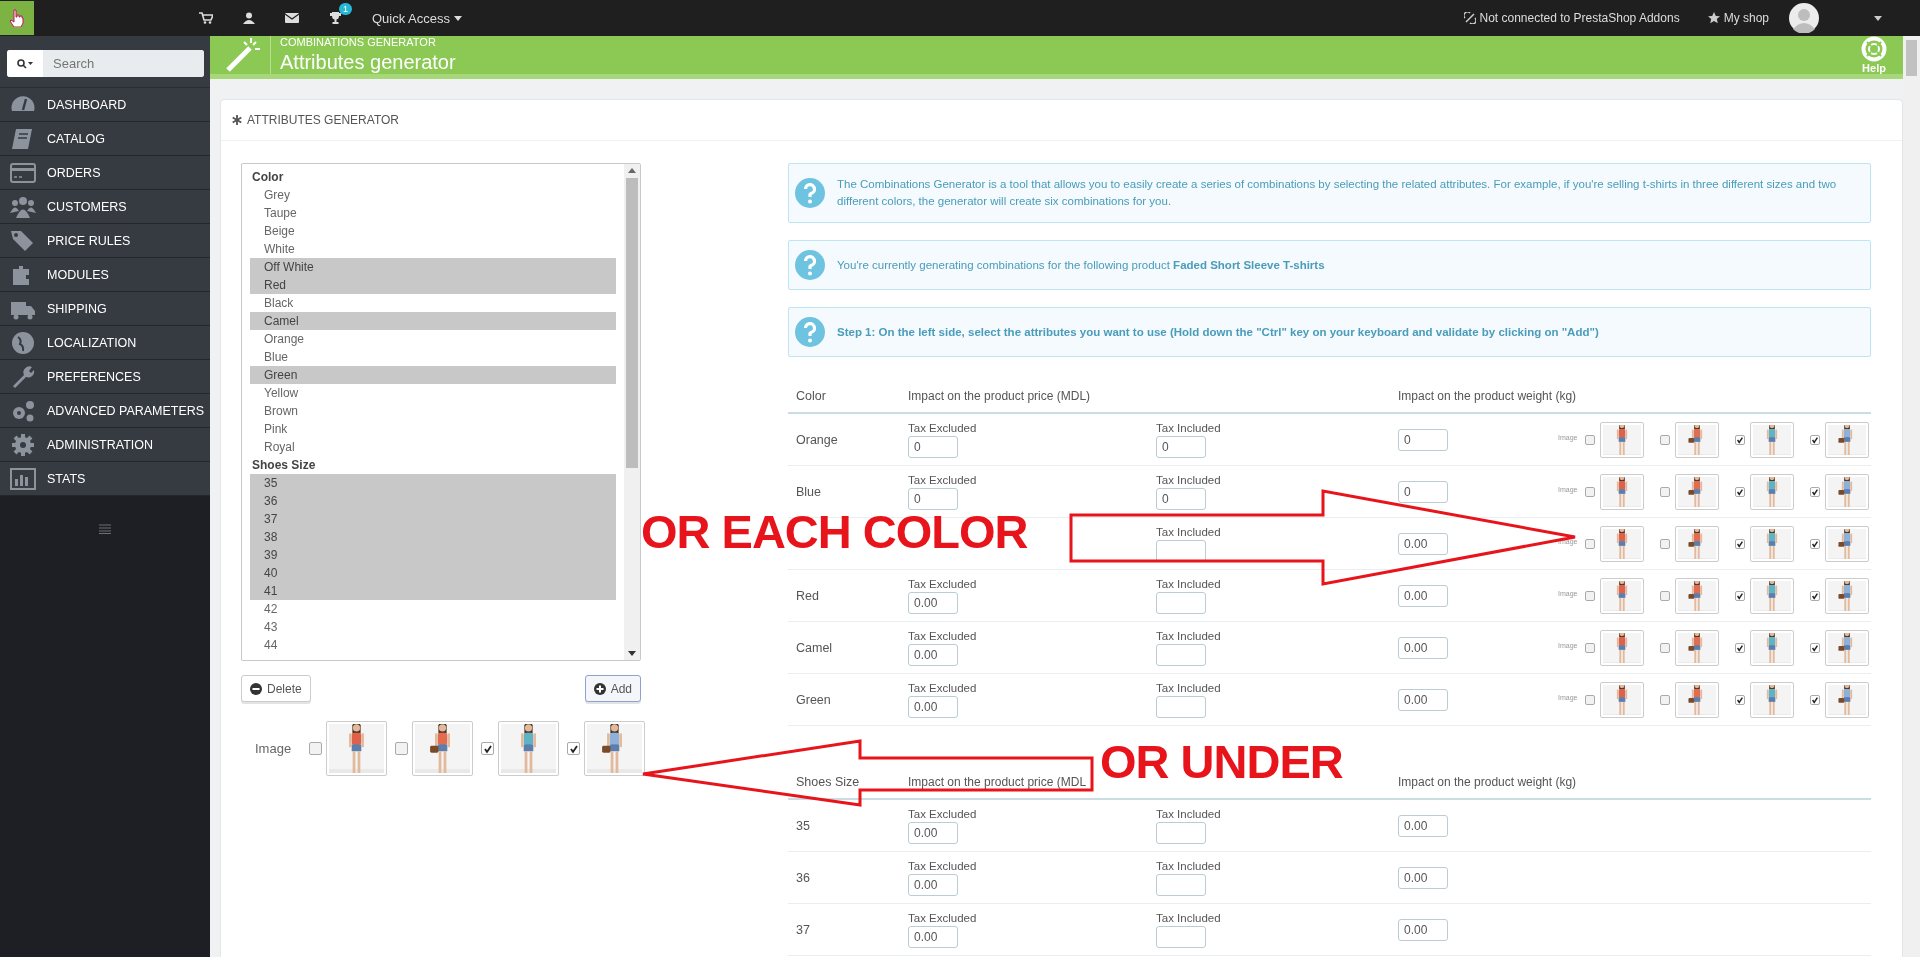 Image resolution: width=1920 pixels, height=957 pixels. What do you see at coordinates (1804, 18) in the screenshot?
I see `avatar-icon` at bounding box center [1804, 18].